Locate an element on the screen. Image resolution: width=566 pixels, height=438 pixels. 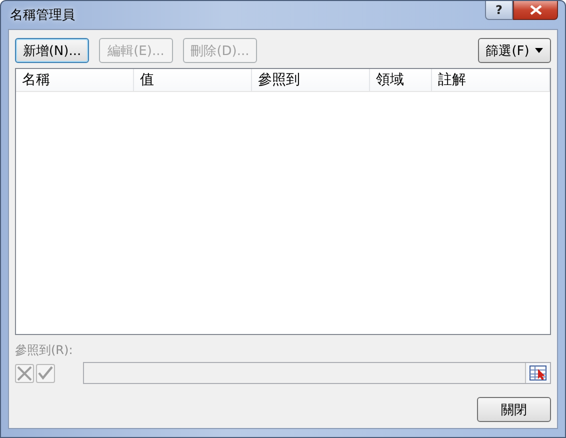
column-header: 值 is located at coordinates (193, 79).